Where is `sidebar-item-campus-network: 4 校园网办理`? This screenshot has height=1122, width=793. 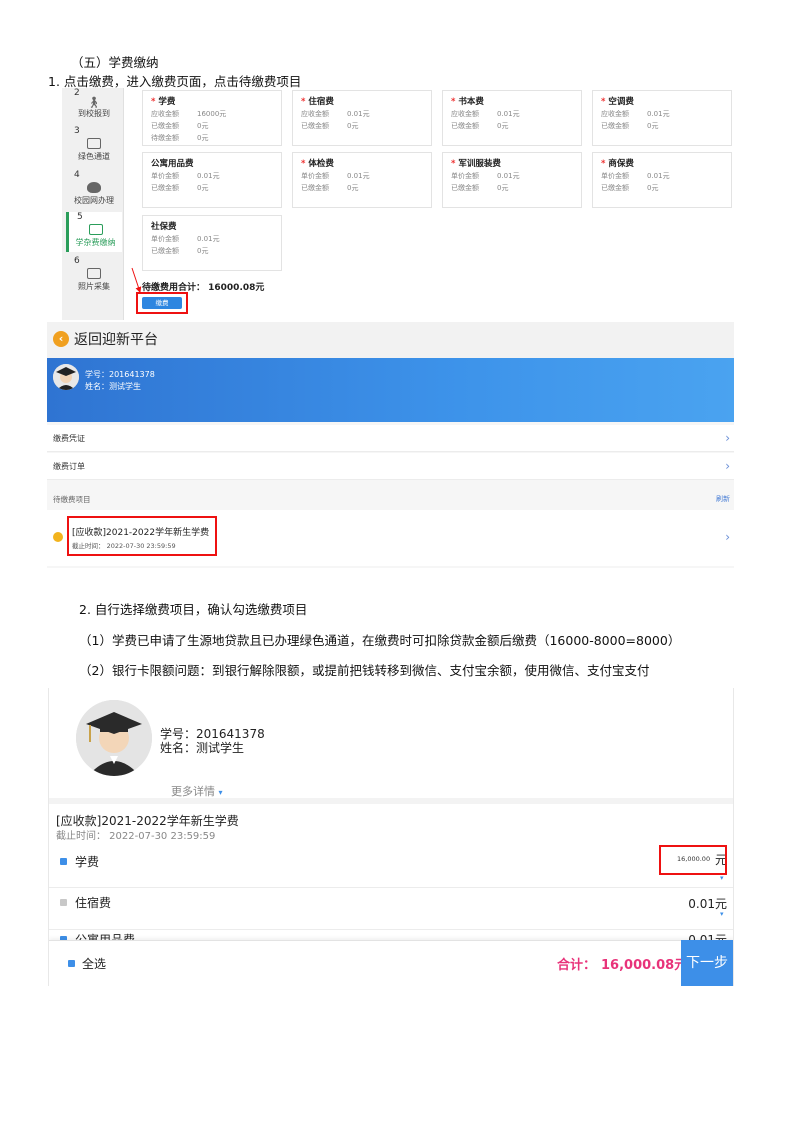 sidebar-item-campus-network: 4 校园网办理 is located at coordinates (94, 189).